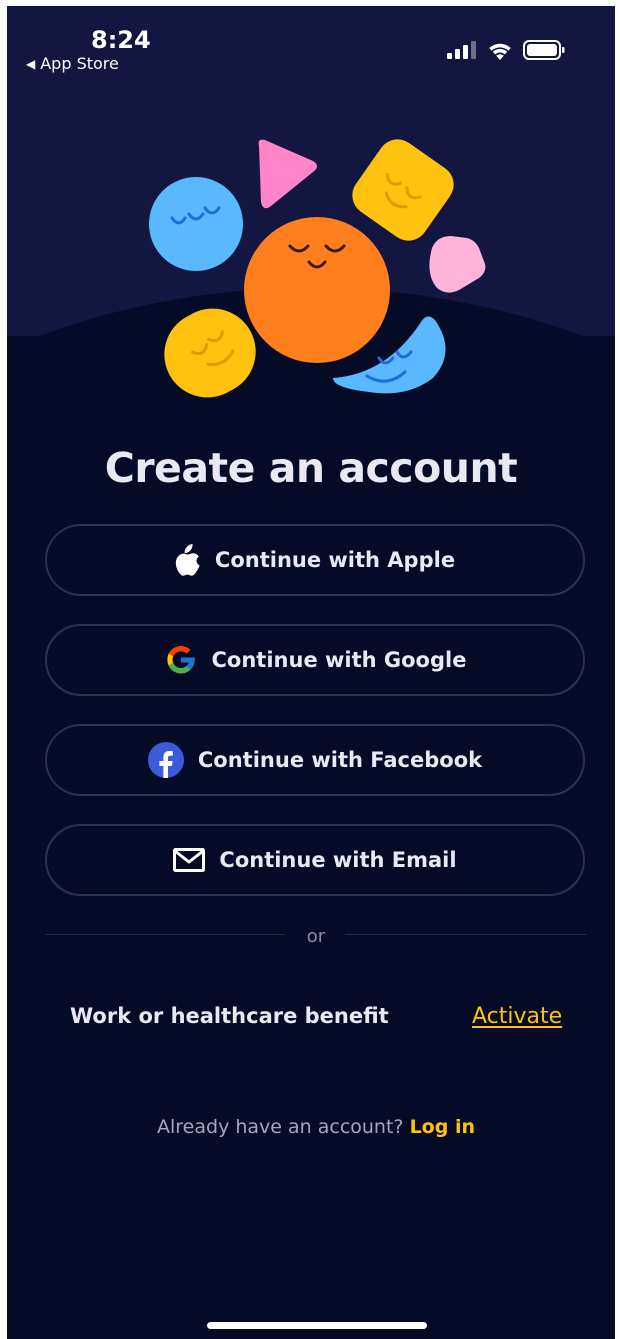 This screenshot has width=620, height=1339. Describe the element at coordinates (403, 190) in the screenshot. I see `yellow-square-shape` at that location.